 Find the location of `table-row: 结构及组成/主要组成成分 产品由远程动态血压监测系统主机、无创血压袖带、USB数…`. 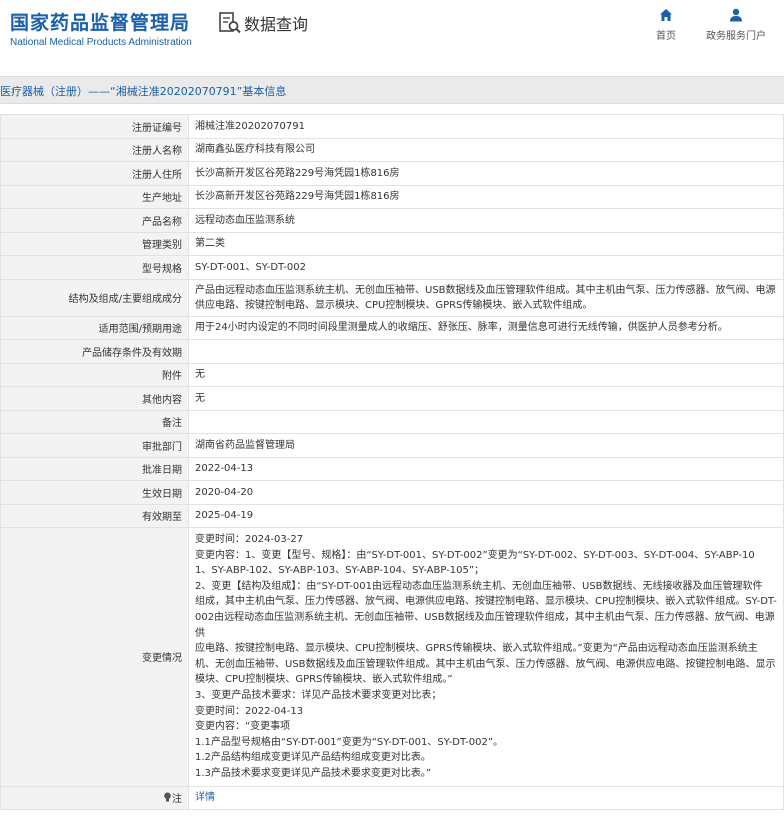

table-row: 结构及组成/主要组成成分 产品由远程动态血压监测系统主机、无创血压袖带、USB数… is located at coordinates (392, 297).